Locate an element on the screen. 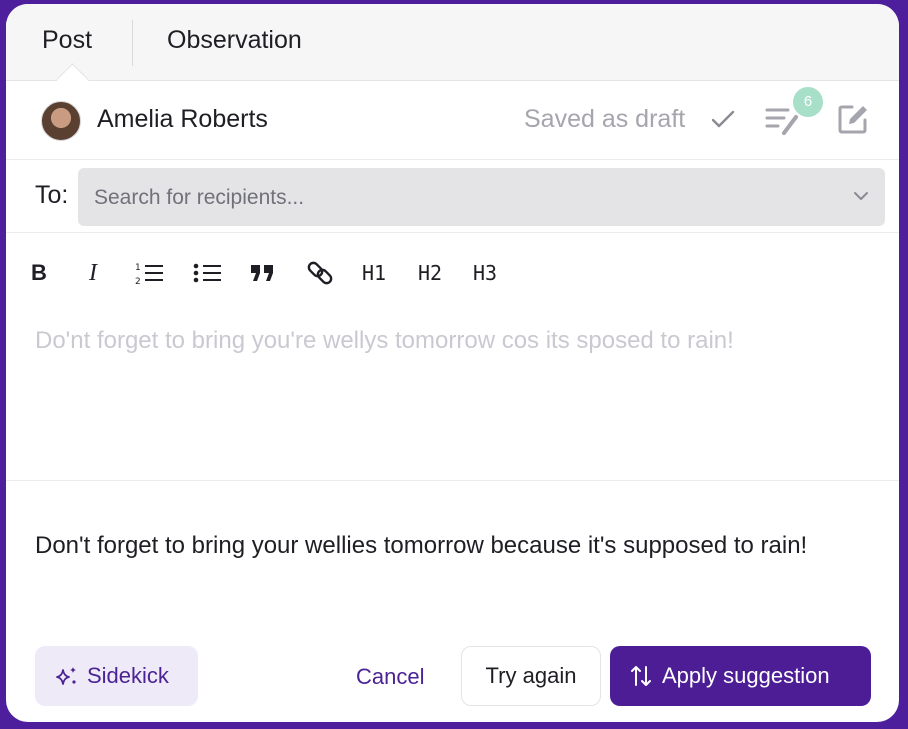 Image resolution: width=908 pixels, height=729 pixels. bold-icon: B is located at coordinates (39, 272).